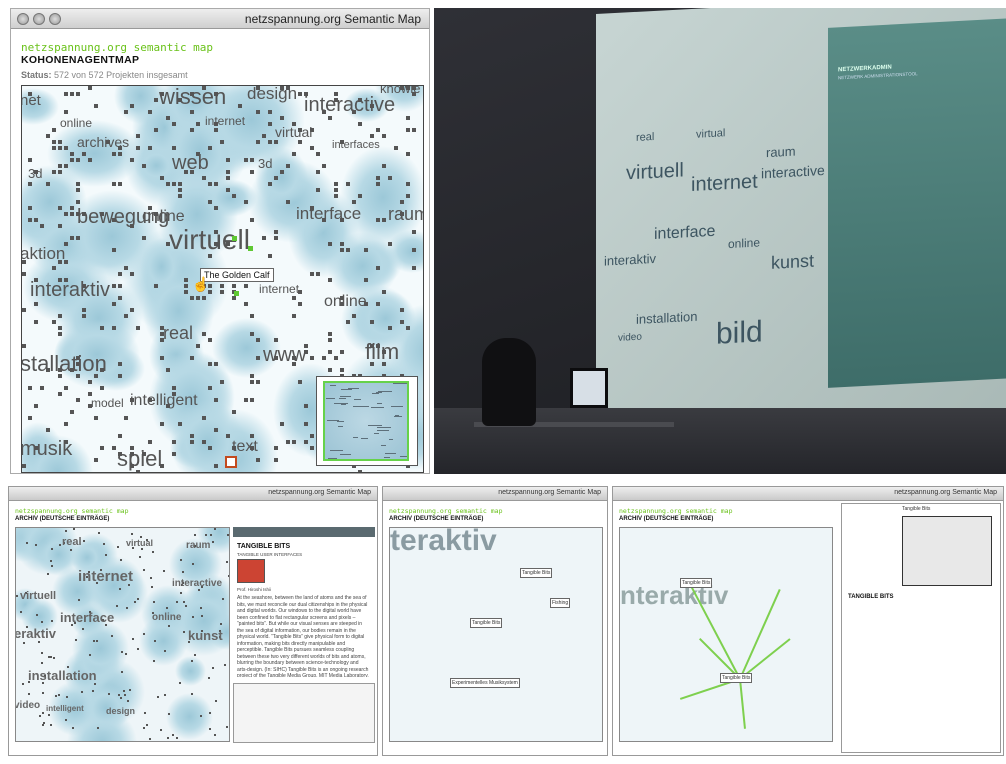 The image size is (1006, 764). Describe the element at coordinates (405, 214) in the screenshot. I see `map-keyword: raum` at that location.